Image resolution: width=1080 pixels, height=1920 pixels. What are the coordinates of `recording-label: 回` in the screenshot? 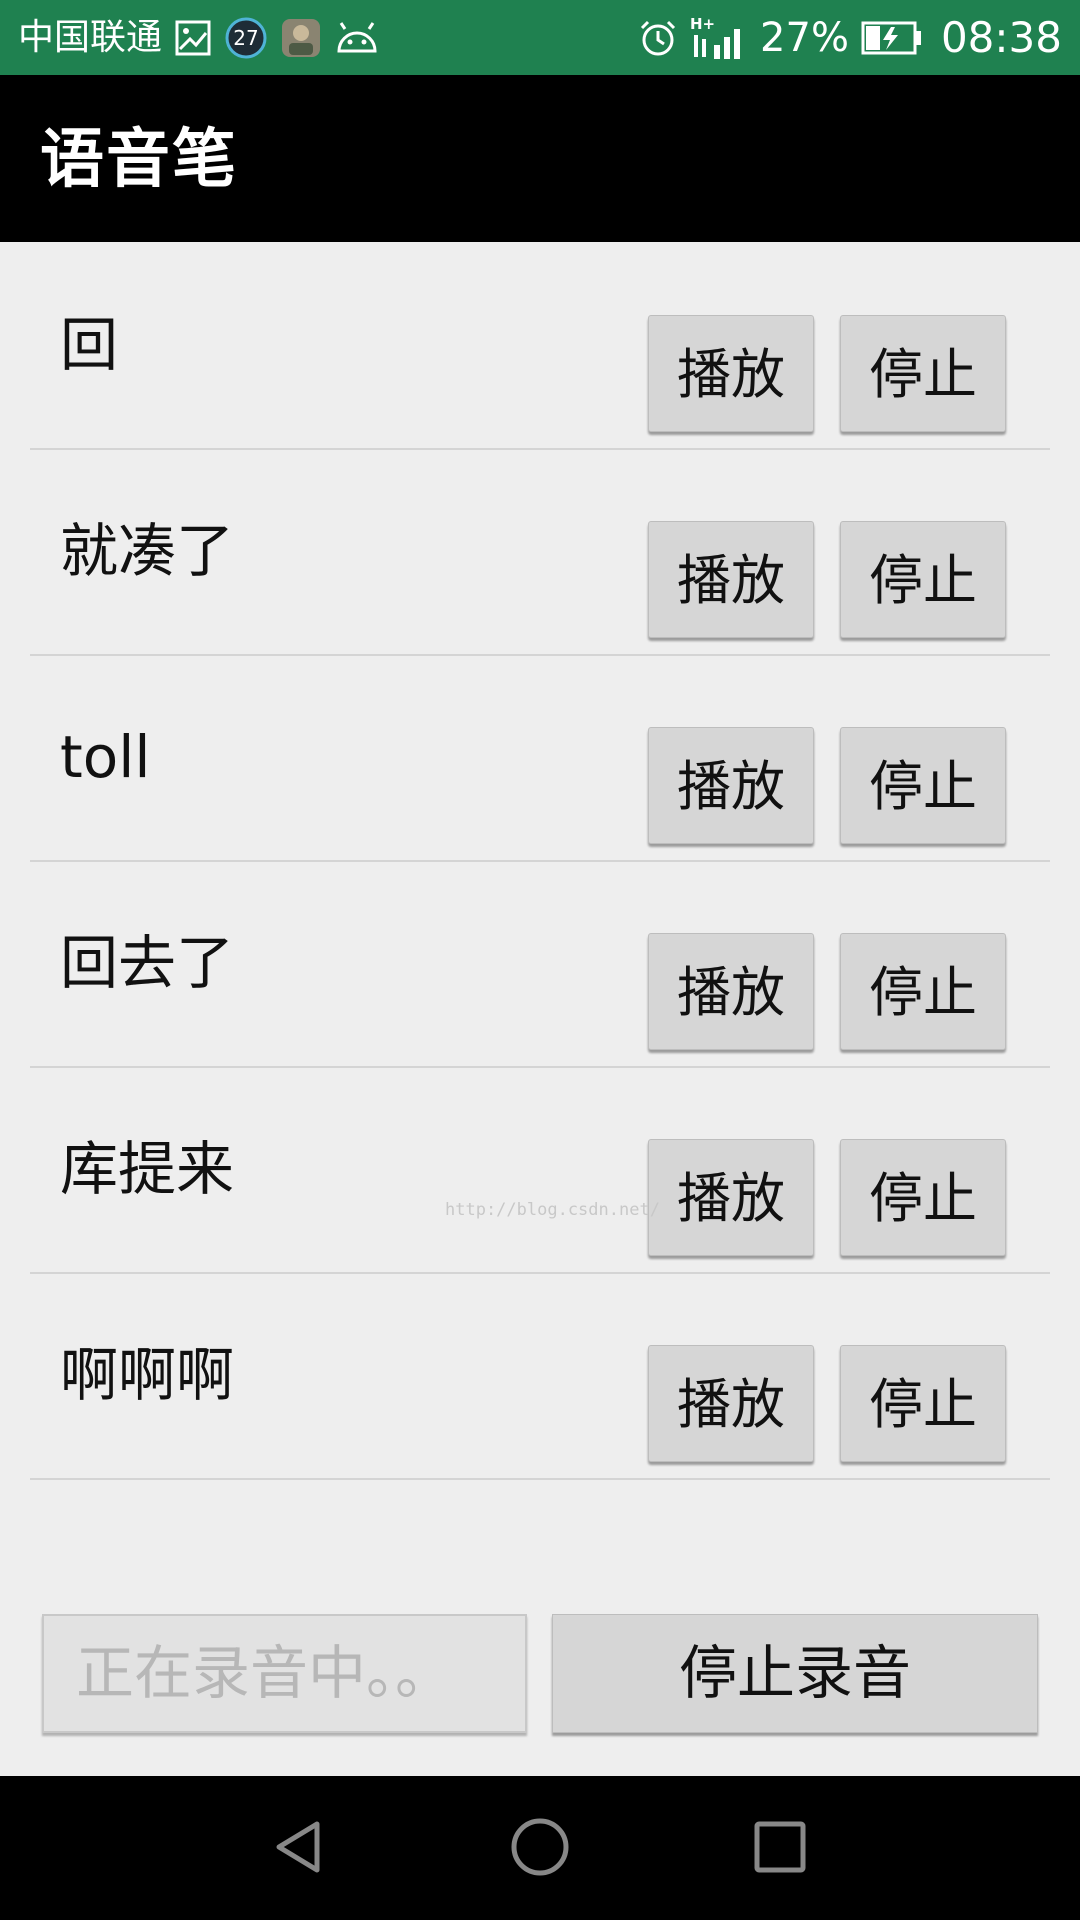 It's located at (89, 345).